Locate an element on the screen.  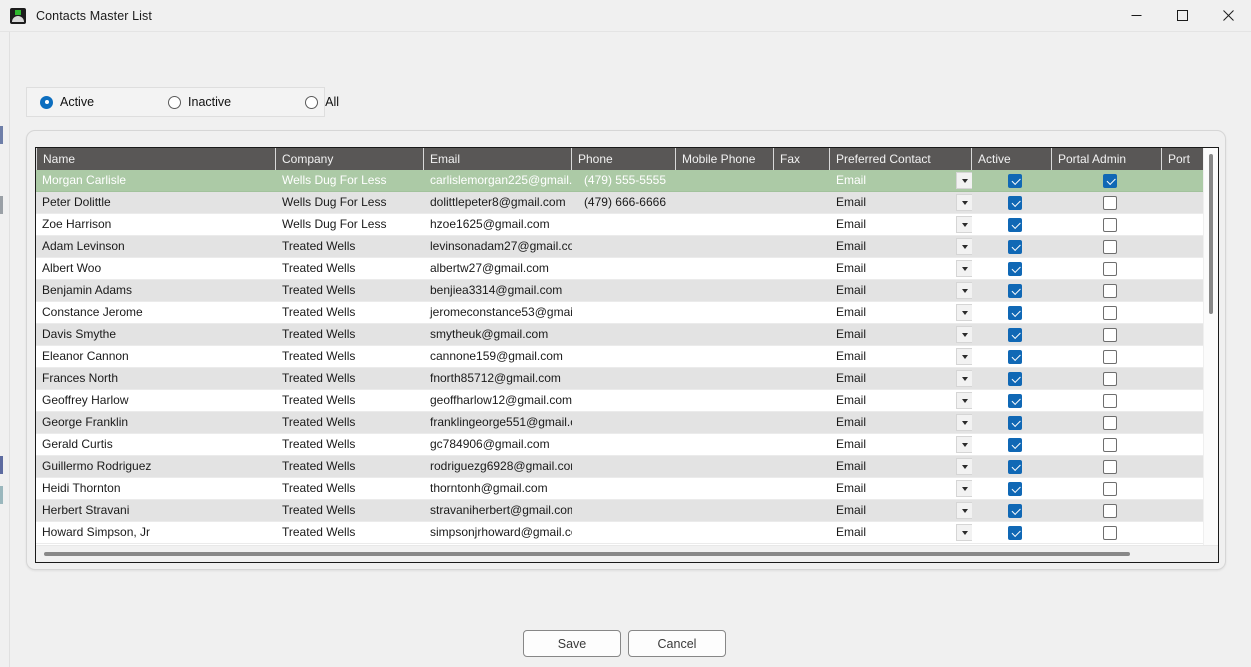
cell-name: Eleanor Cannon is located at coordinates (156, 356).